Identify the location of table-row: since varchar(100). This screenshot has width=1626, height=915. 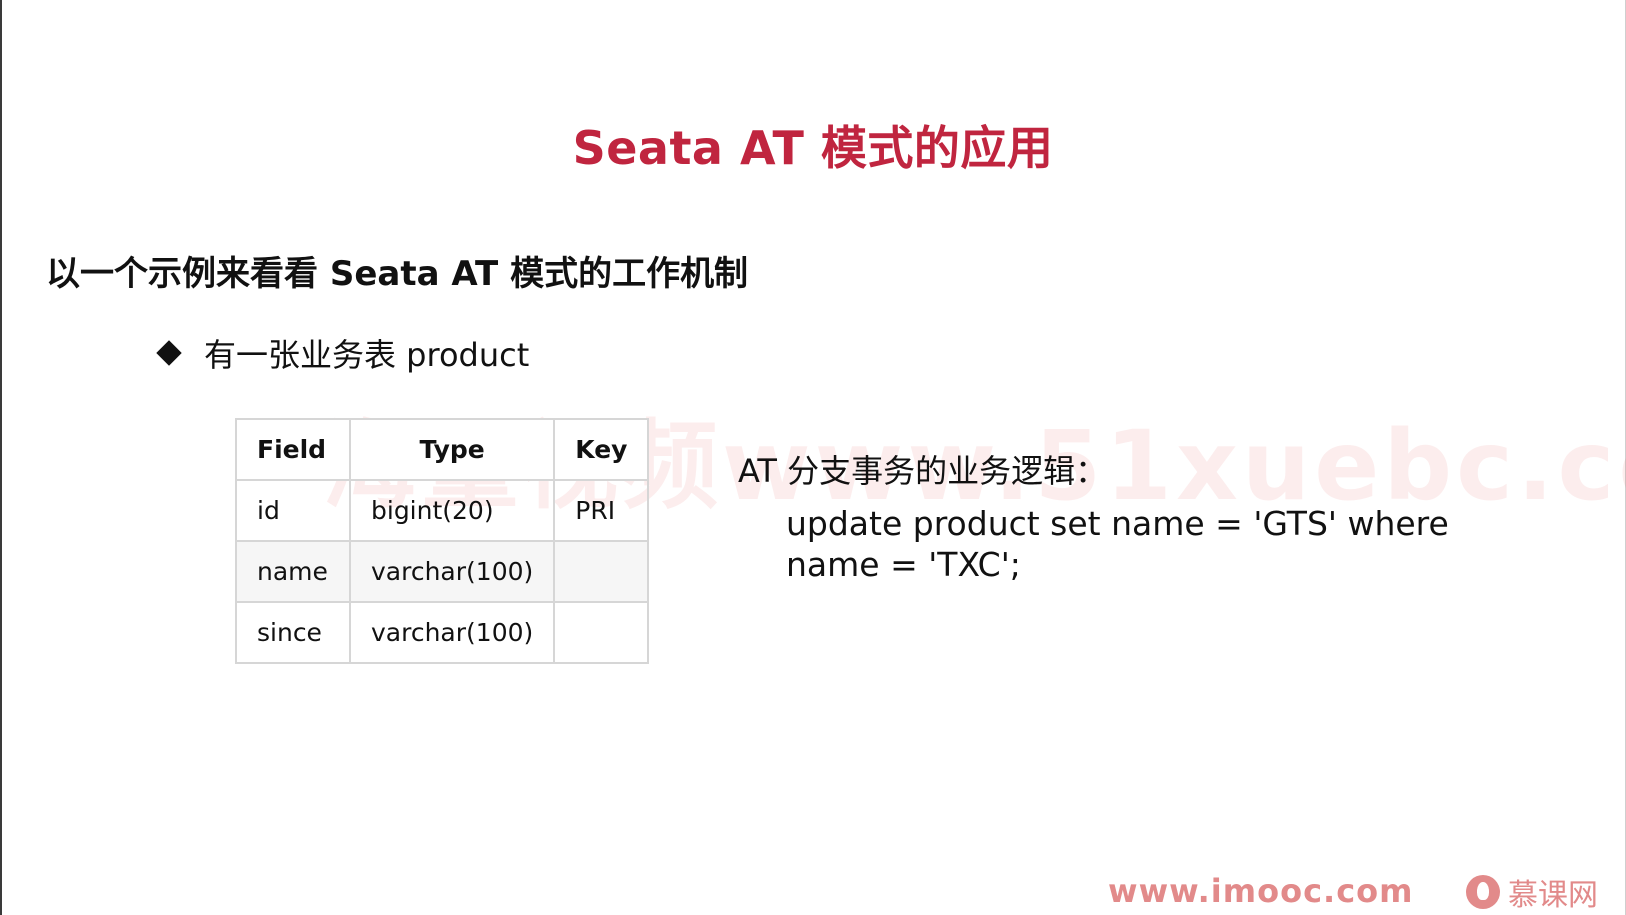
(442, 632).